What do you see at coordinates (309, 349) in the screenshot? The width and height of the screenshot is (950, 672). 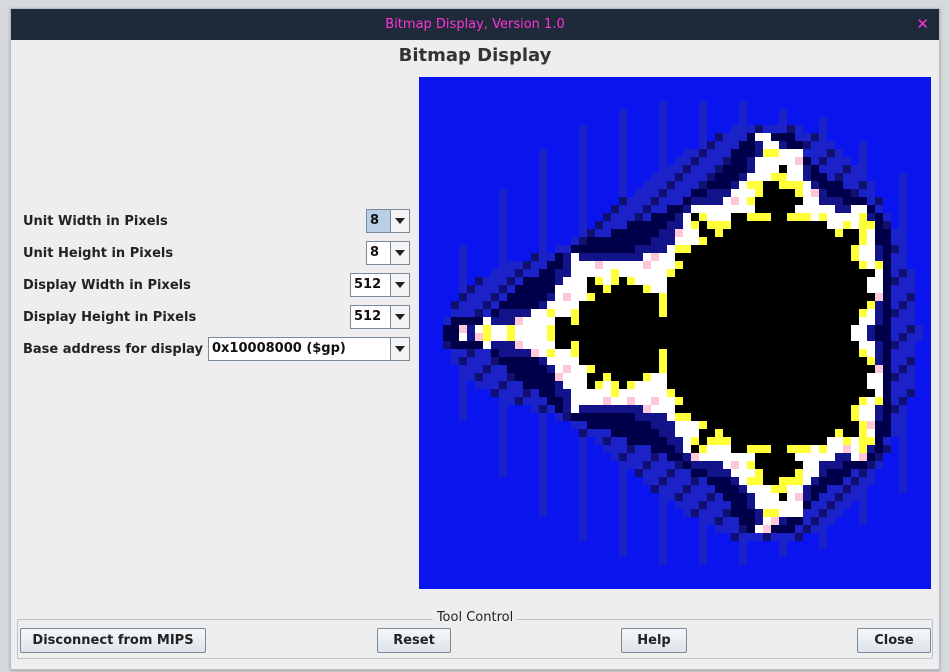 I see `base-address-select: 0x10008000 ($gp)` at bounding box center [309, 349].